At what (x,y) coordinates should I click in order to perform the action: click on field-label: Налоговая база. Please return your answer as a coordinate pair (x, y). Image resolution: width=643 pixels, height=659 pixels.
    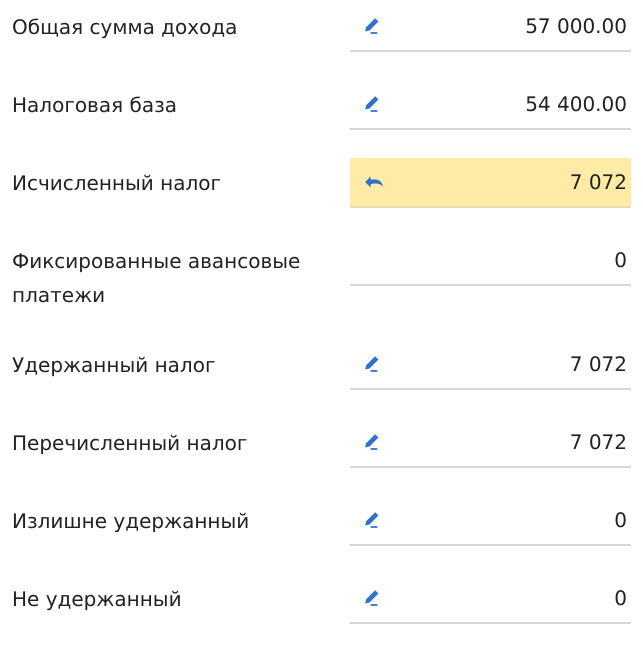
    Looking at the image, I should click on (94, 105).